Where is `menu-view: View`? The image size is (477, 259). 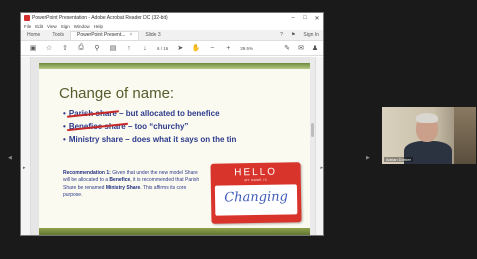 menu-view: View is located at coordinates (52, 26).